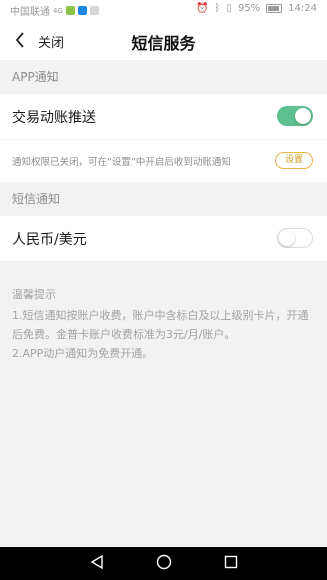 This screenshot has height=580, width=327. I want to click on vibrate-icon: ▯, so click(229, 8).